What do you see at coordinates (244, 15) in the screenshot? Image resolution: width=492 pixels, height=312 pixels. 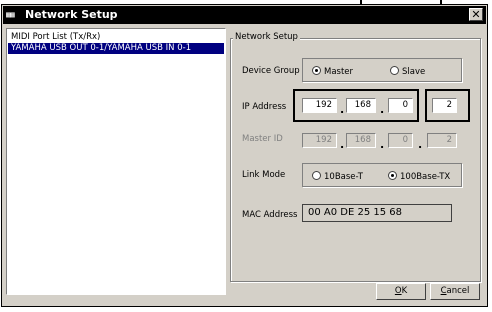 I see `title-bar: ▦▦ Network Setup ✕` at bounding box center [244, 15].